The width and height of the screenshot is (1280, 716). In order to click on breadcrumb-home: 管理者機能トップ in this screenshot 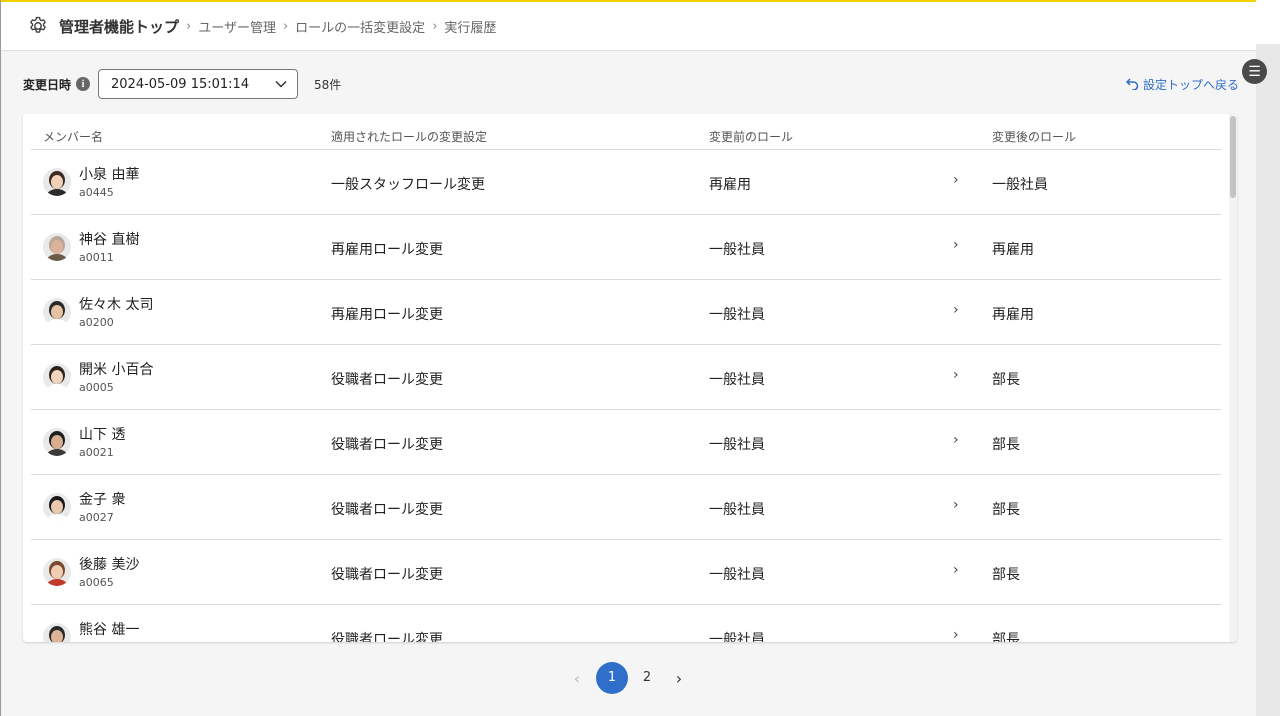, I will do `click(119, 26)`.